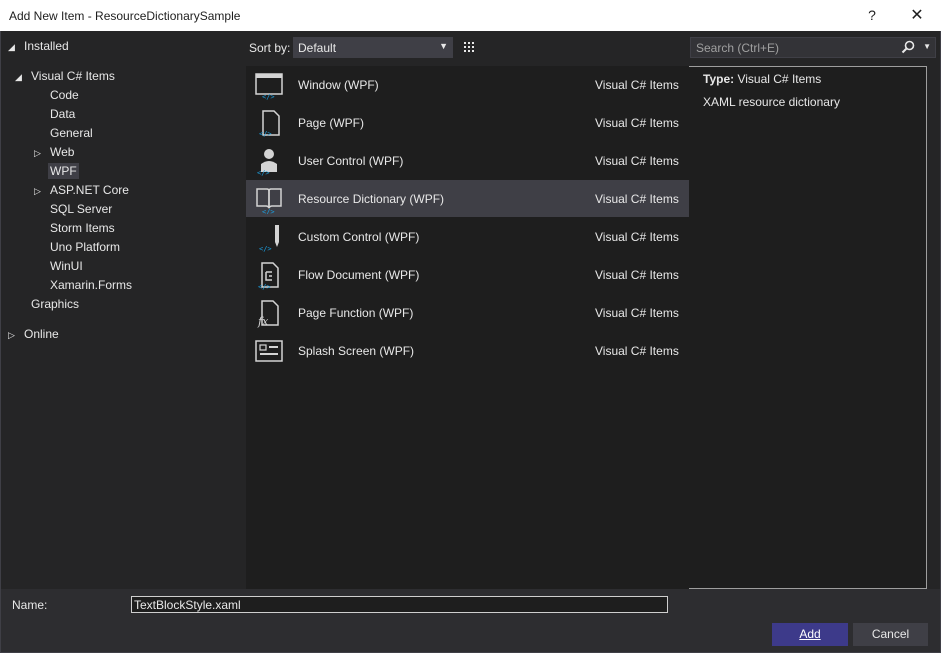 This screenshot has height=653, width=941. Describe the element at coordinates (269, 313) in the screenshot. I see `page-function-icon: fx` at that location.